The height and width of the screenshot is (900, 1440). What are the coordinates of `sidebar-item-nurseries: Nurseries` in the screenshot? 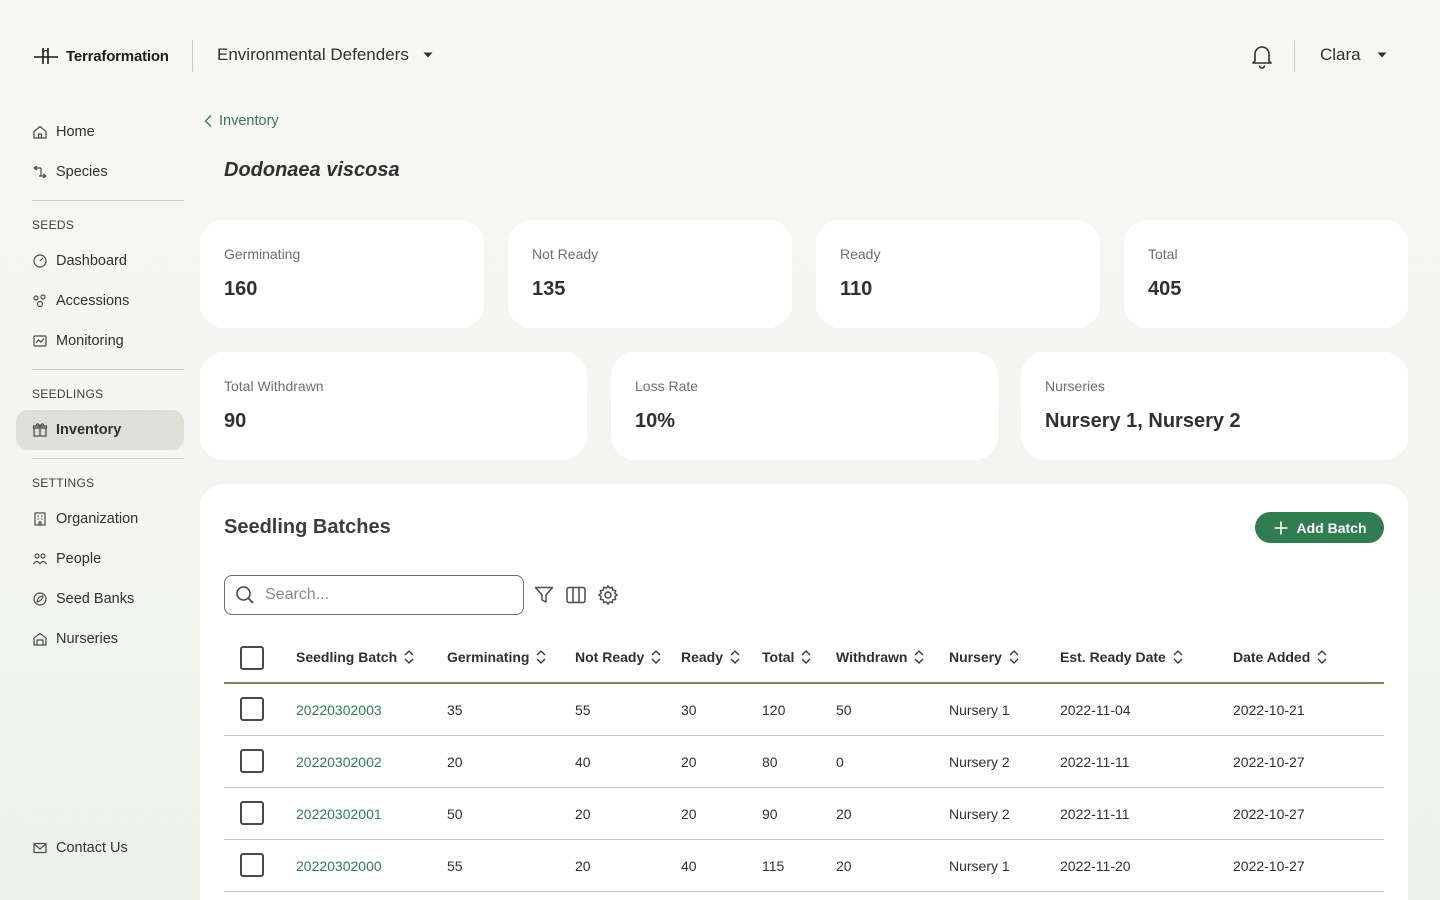 It's located at (100, 639).